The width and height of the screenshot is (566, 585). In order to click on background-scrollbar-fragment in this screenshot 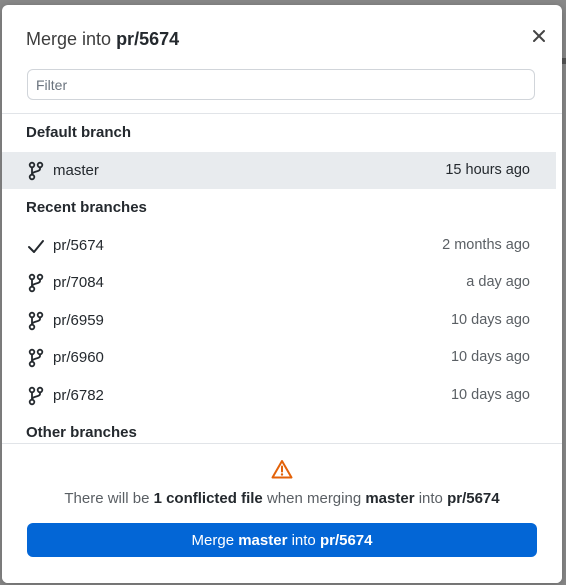, I will do `click(564, 61)`.